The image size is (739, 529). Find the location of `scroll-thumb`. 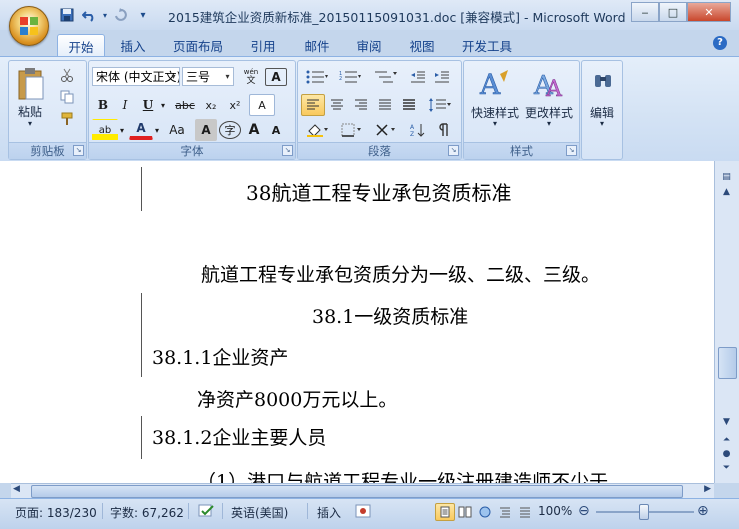

scroll-thumb is located at coordinates (727, 363).